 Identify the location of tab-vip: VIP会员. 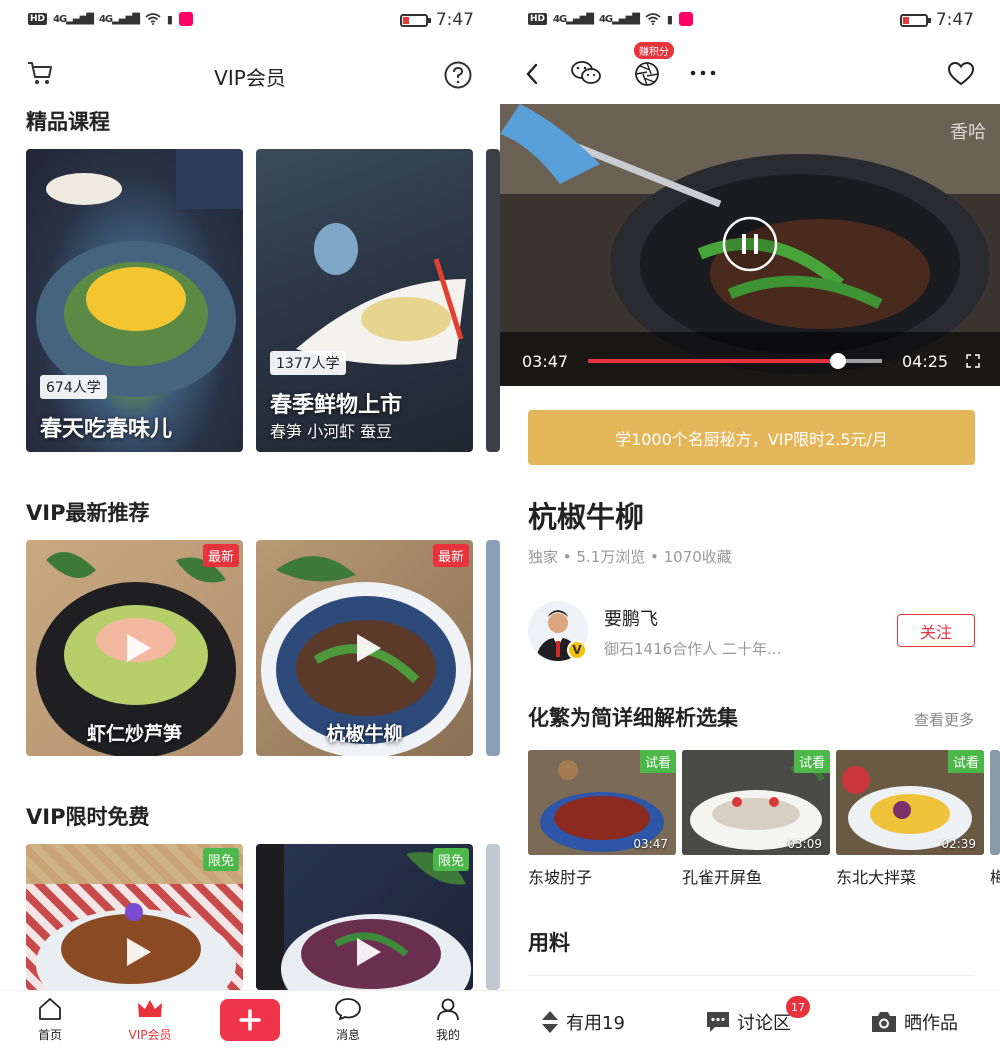
(150, 1020).